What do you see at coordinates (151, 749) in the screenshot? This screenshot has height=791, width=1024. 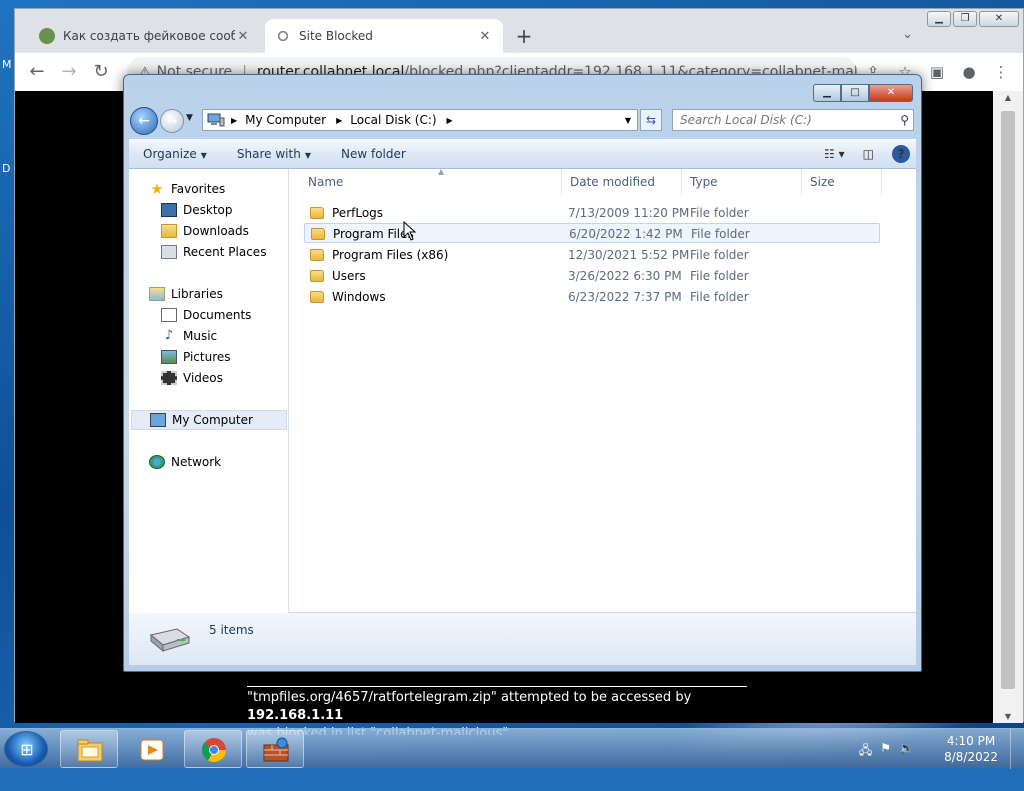 I see `taskbar-media-player-button` at bounding box center [151, 749].